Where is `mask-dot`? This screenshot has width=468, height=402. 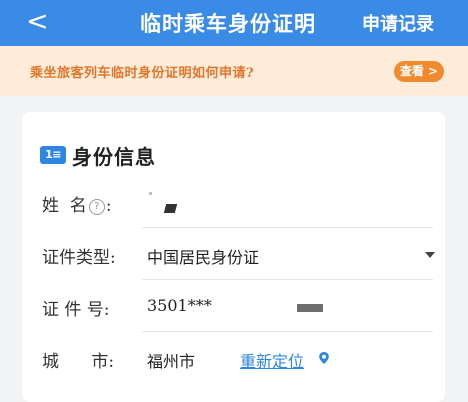
mask-dot is located at coordinates (150, 193).